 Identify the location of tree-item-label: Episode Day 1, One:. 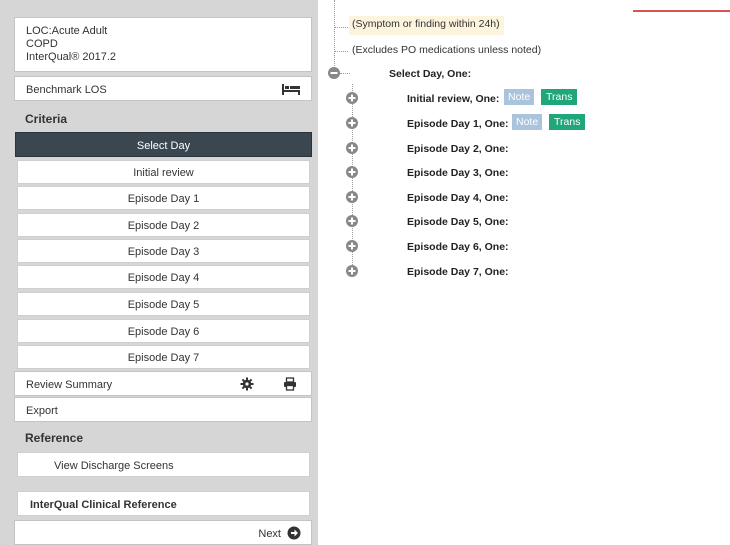
(458, 124).